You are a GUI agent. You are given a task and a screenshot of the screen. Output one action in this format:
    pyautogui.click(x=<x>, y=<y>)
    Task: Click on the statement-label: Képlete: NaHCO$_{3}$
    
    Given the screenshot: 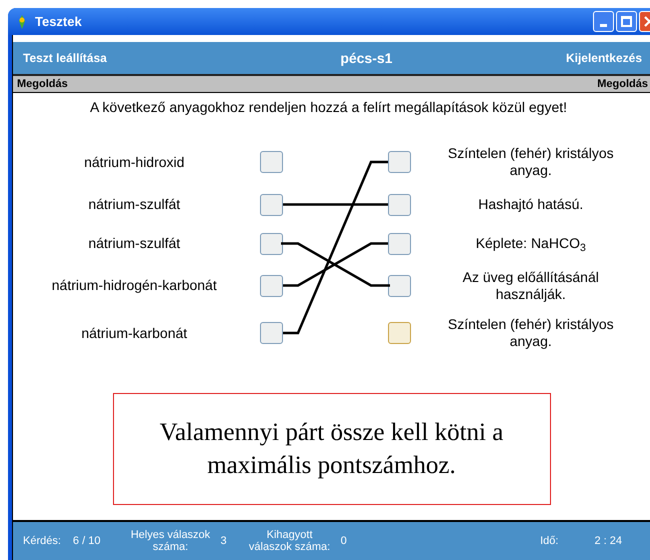 What is the action you would take?
    pyautogui.click(x=530, y=243)
    